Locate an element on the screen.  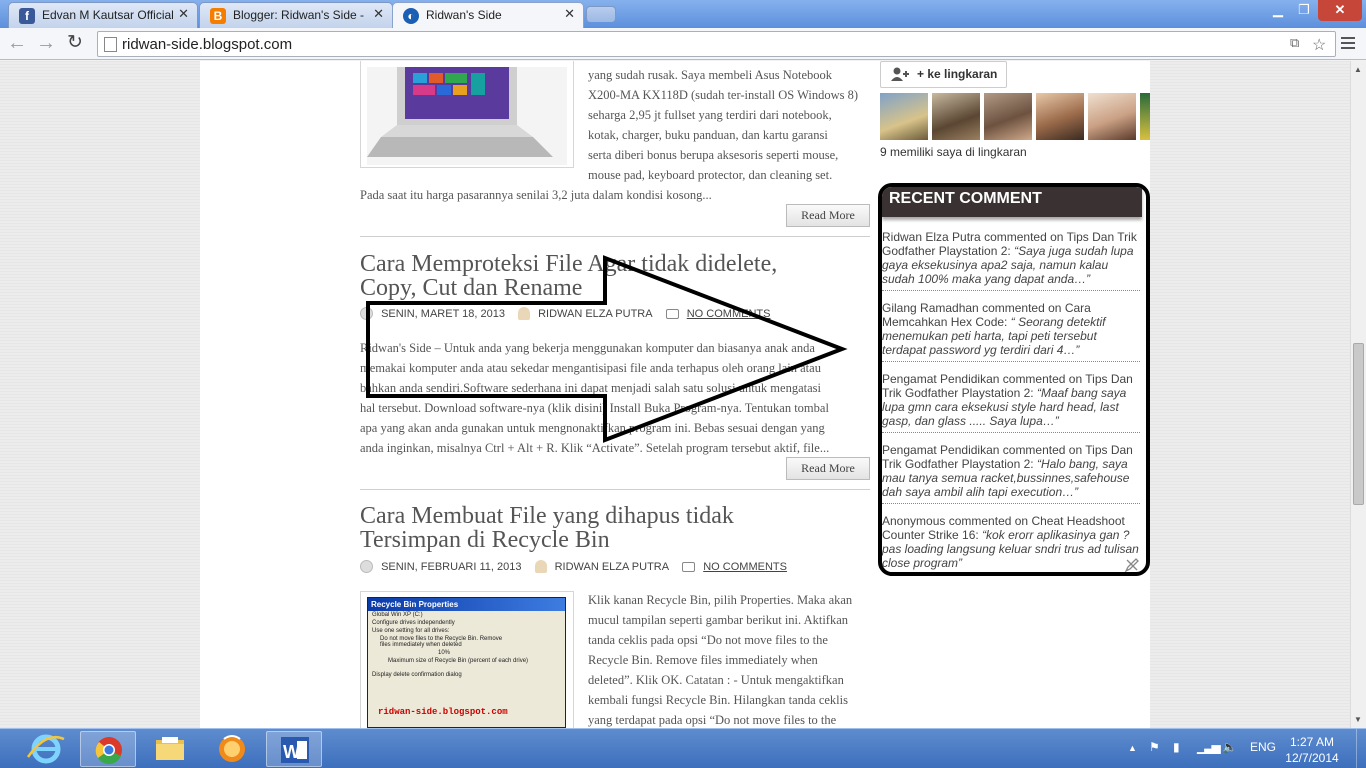
maximize-button: ❐ is located at coordinates (1304, 10).